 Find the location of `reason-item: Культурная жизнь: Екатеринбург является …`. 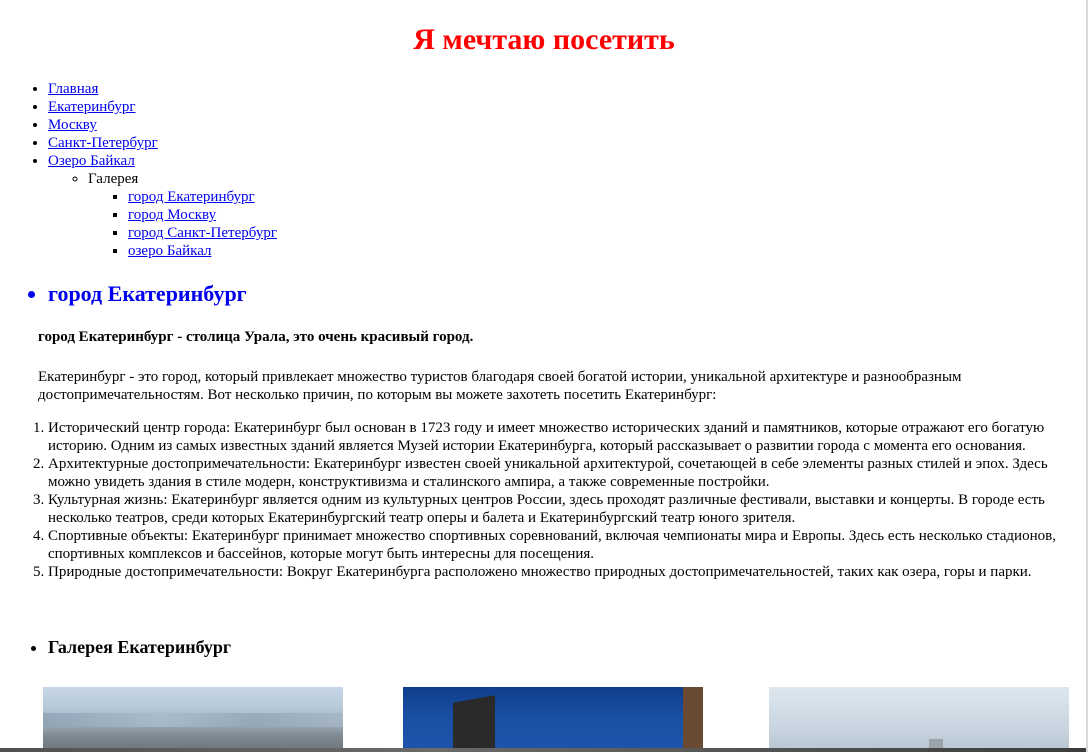

reason-item: Культурная жизнь: Екатеринбург является … is located at coordinates (564, 509).